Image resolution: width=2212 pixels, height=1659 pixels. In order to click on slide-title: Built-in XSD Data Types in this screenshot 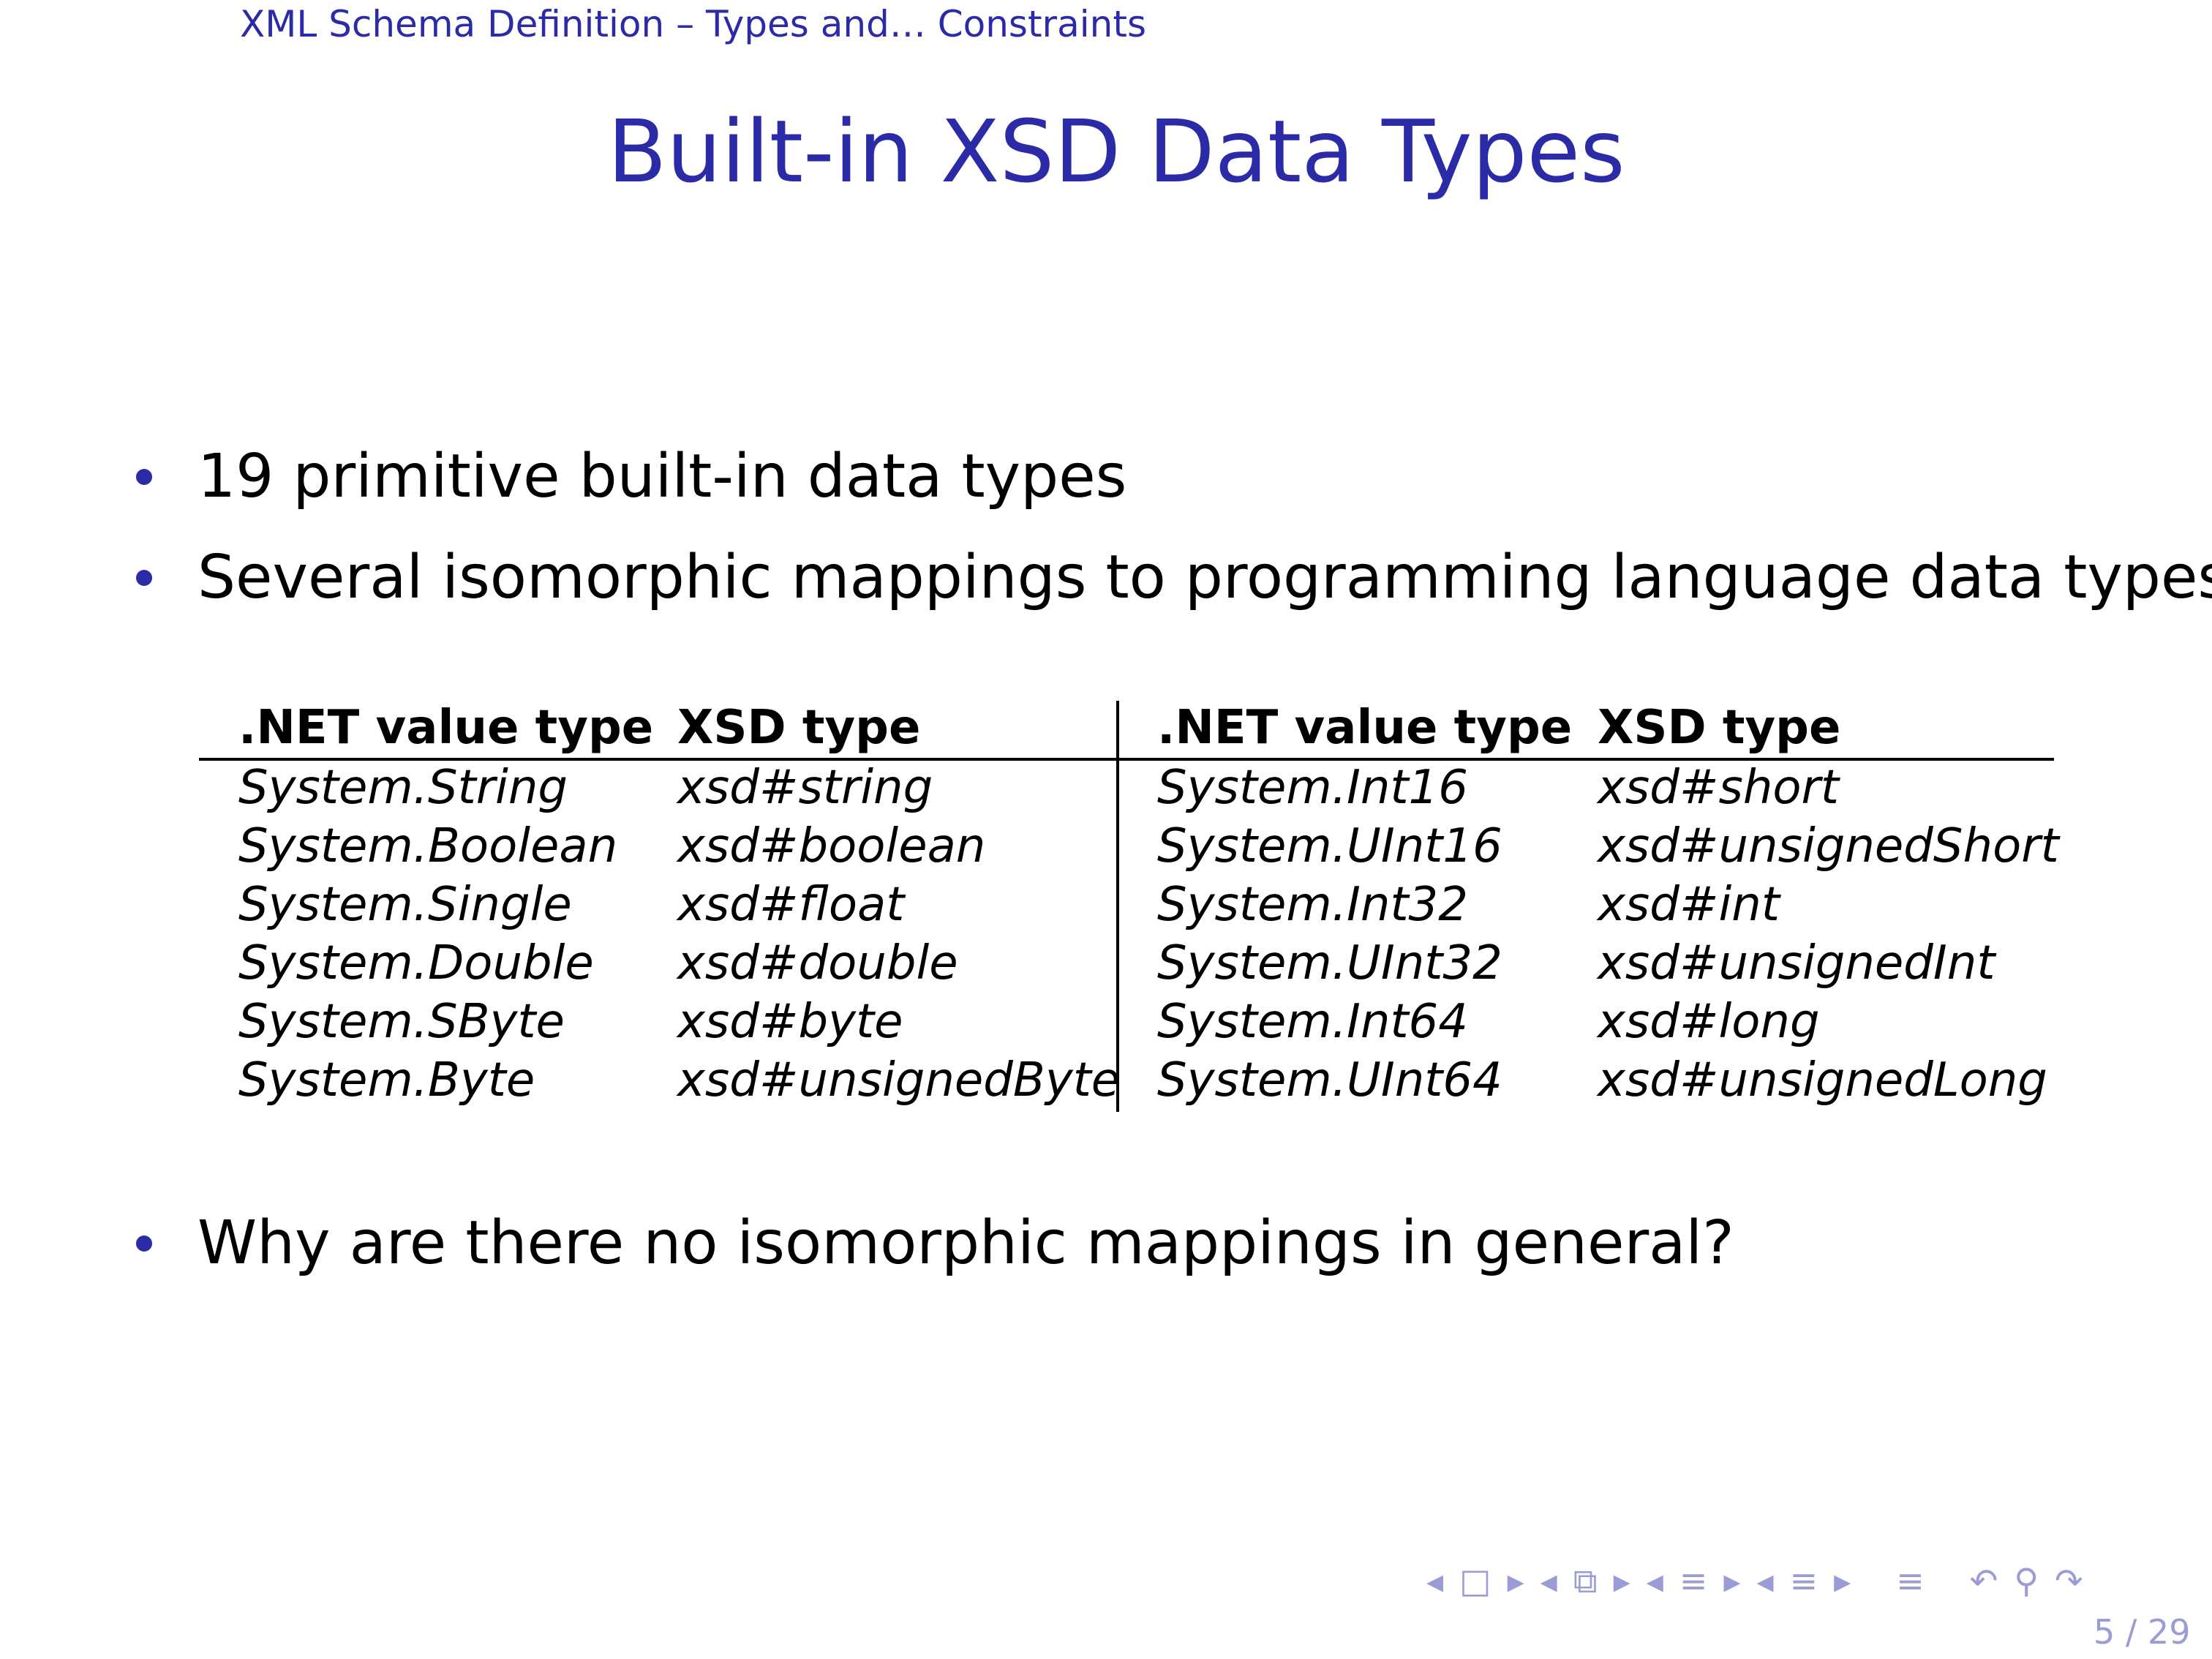, I will do `click(1116, 151)`.